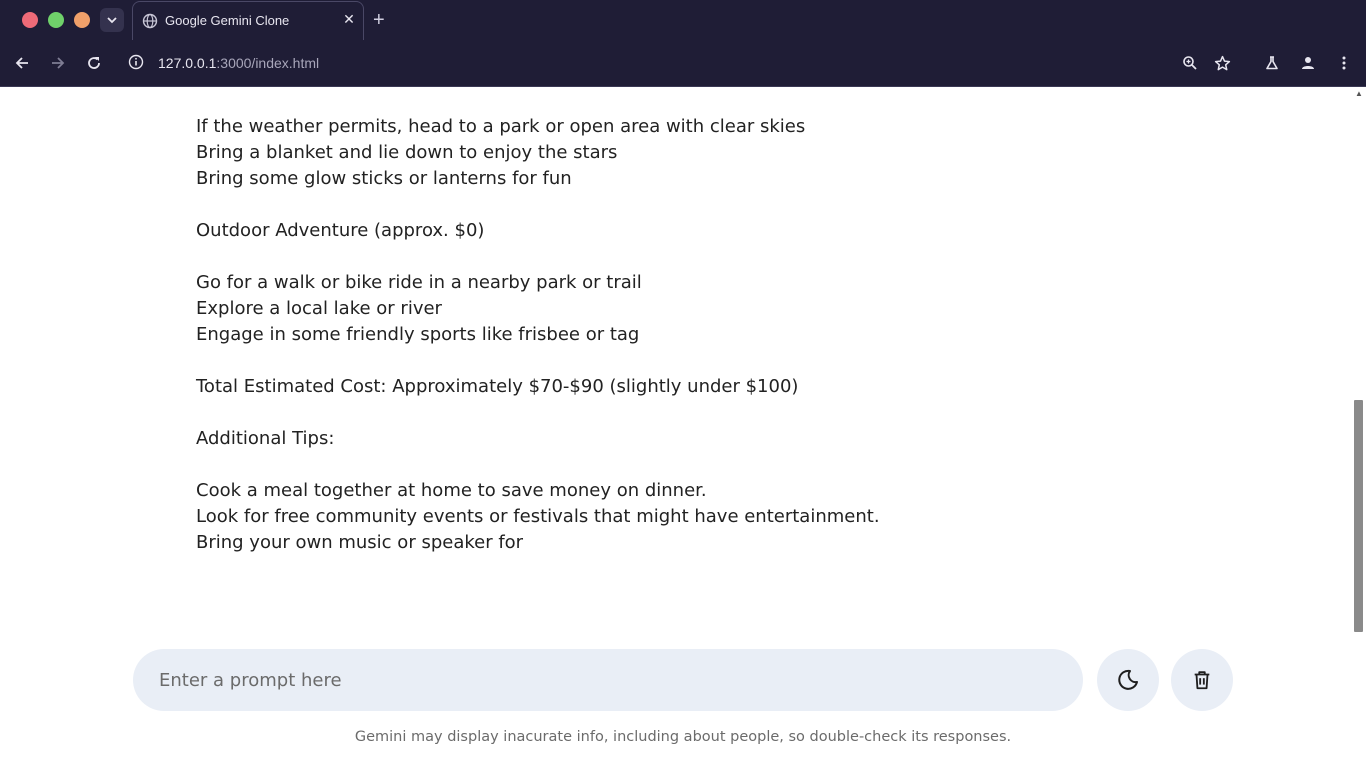 This screenshot has height=768, width=1366. What do you see at coordinates (187, 63) in the screenshot?
I see `url-host: 127.0.0.1` at bounding box center [187, 63].